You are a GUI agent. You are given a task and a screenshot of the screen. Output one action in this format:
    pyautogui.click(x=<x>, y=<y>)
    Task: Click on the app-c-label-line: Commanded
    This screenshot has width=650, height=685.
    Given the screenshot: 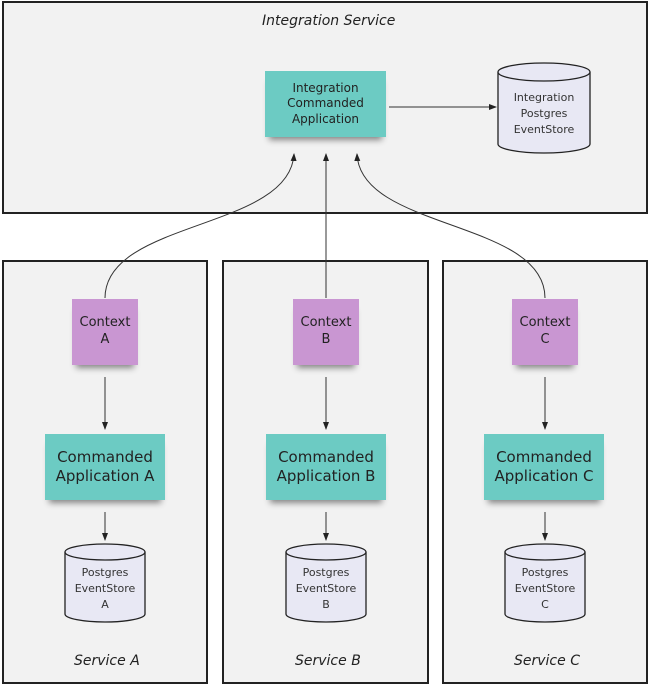 What is the action you would take?
    pyautogui.click(x=544, y=456)
    